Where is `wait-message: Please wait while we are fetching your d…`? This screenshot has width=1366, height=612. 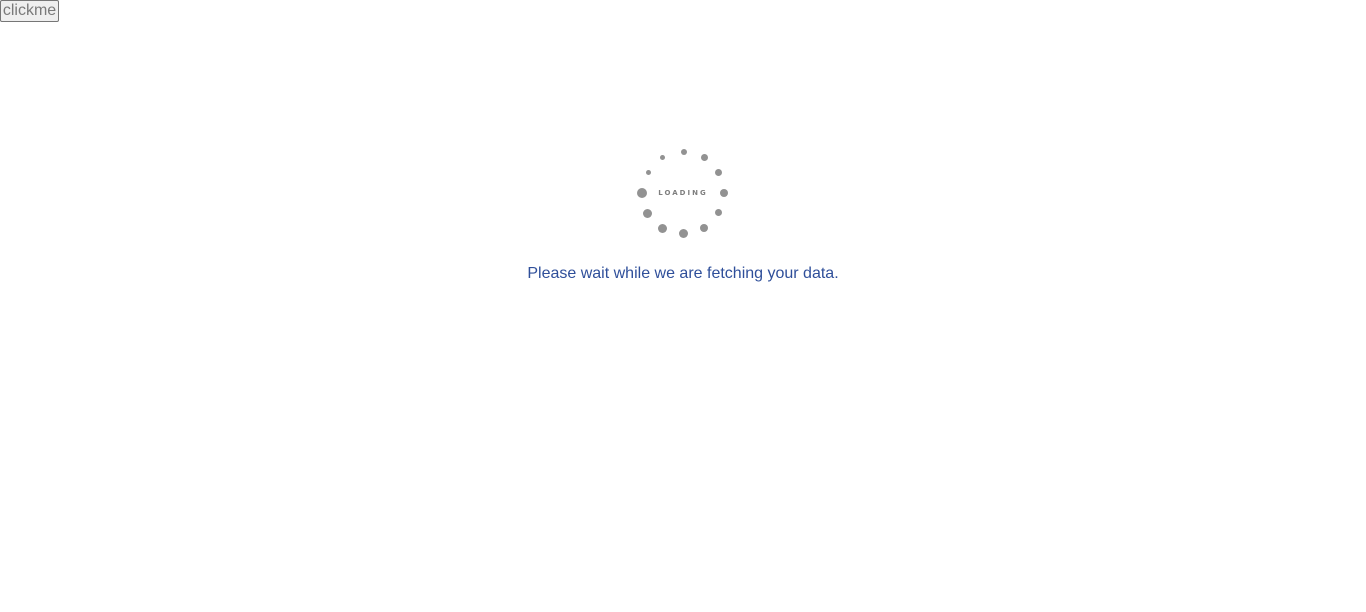
wait-message: Please wait while we are fetching your d… is located at coordinates (683, 273).